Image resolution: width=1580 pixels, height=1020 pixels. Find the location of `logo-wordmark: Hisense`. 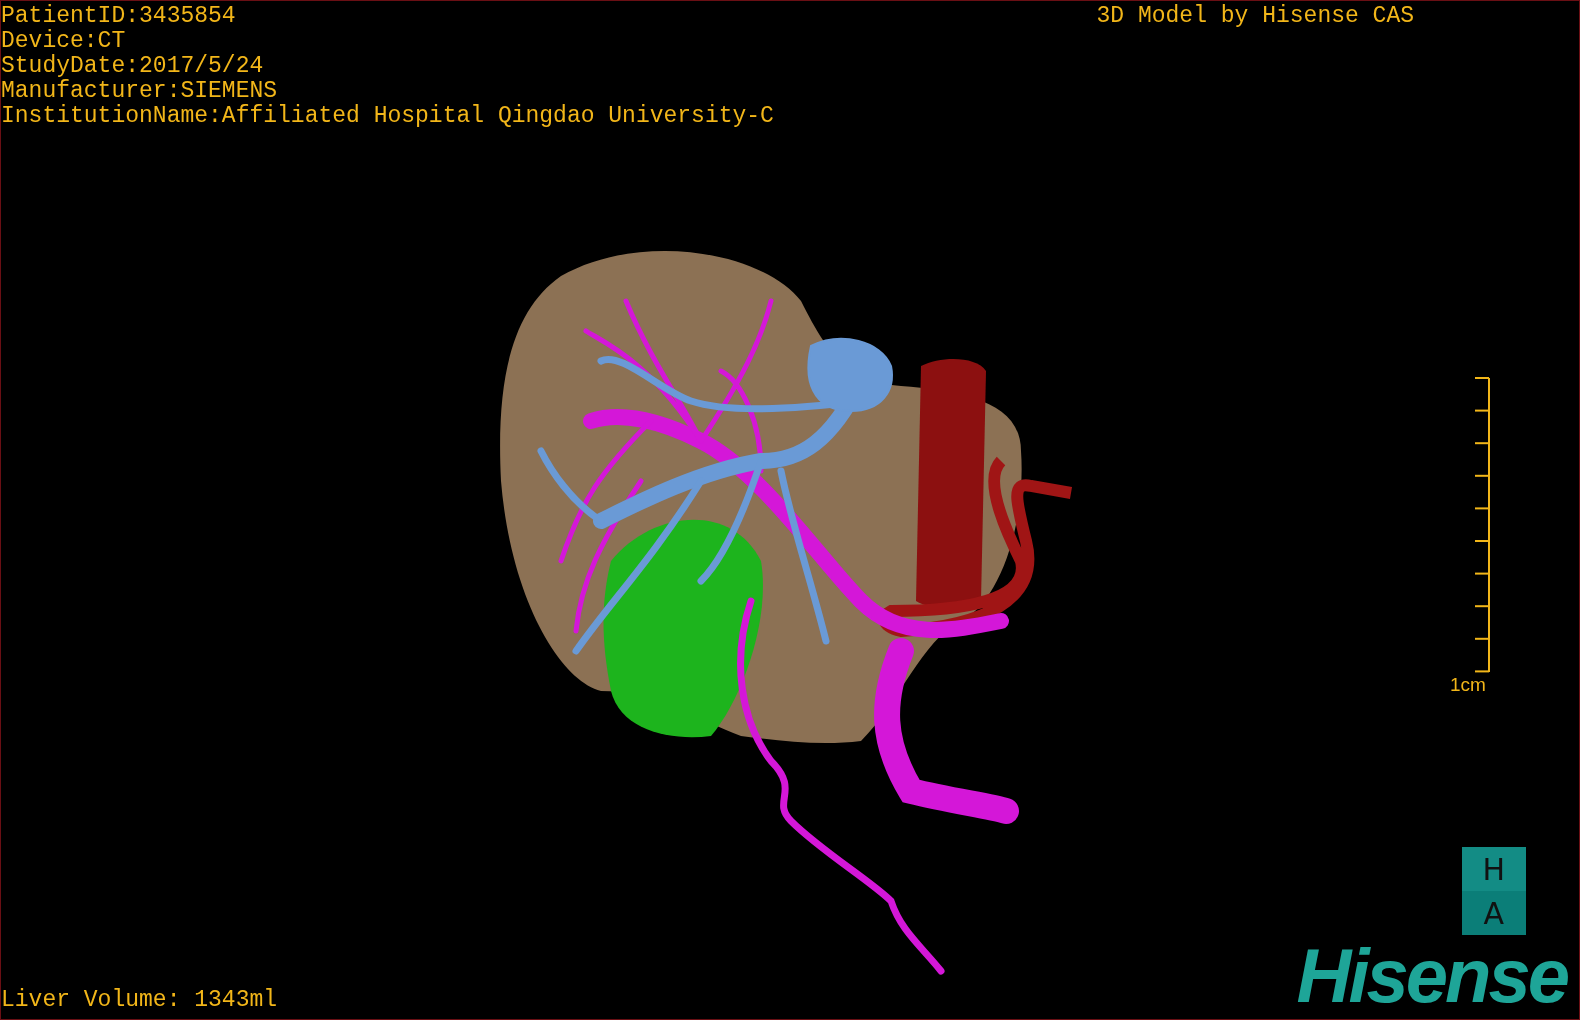

logo-wordmark: Hisense is located at coordinates (1432, 976).